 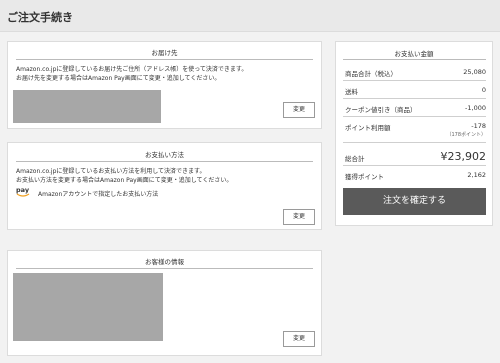 I want to click on coupon-value: -1,000, so click(x=475, y=108).